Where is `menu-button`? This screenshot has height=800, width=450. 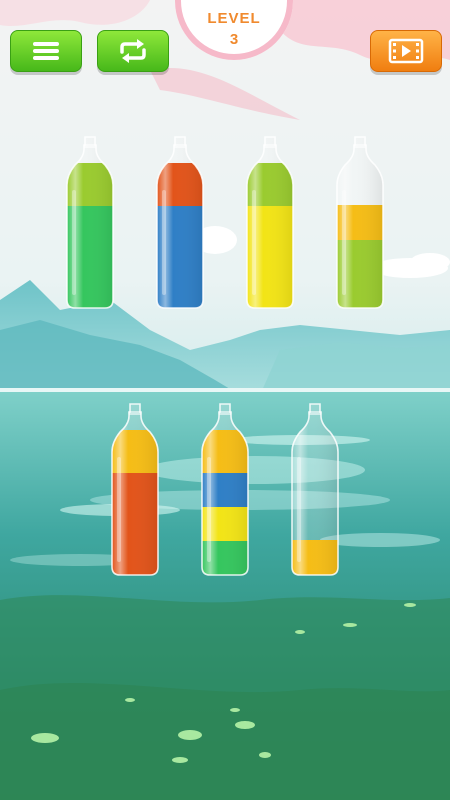
menu-button is located at coordinates (46, 51).